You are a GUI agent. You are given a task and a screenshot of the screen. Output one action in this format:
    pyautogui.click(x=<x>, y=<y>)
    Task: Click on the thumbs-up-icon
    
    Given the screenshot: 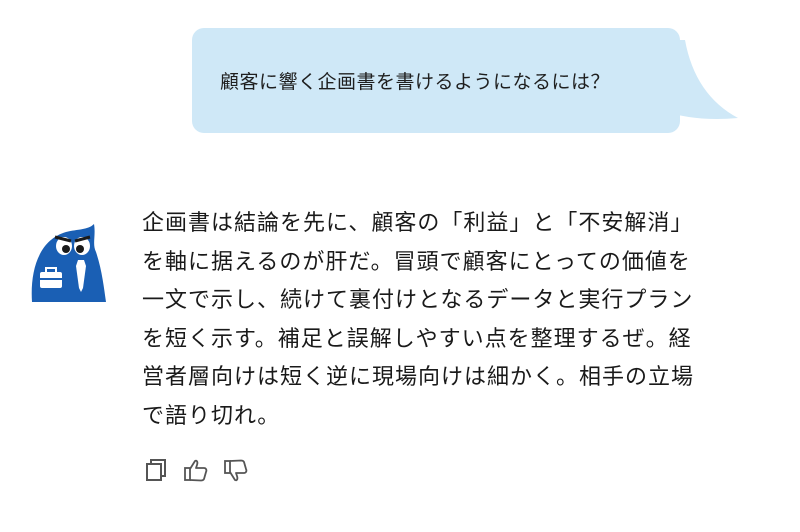 What is the action you would take?
    pyautogui.click(x=196, y=470)
    